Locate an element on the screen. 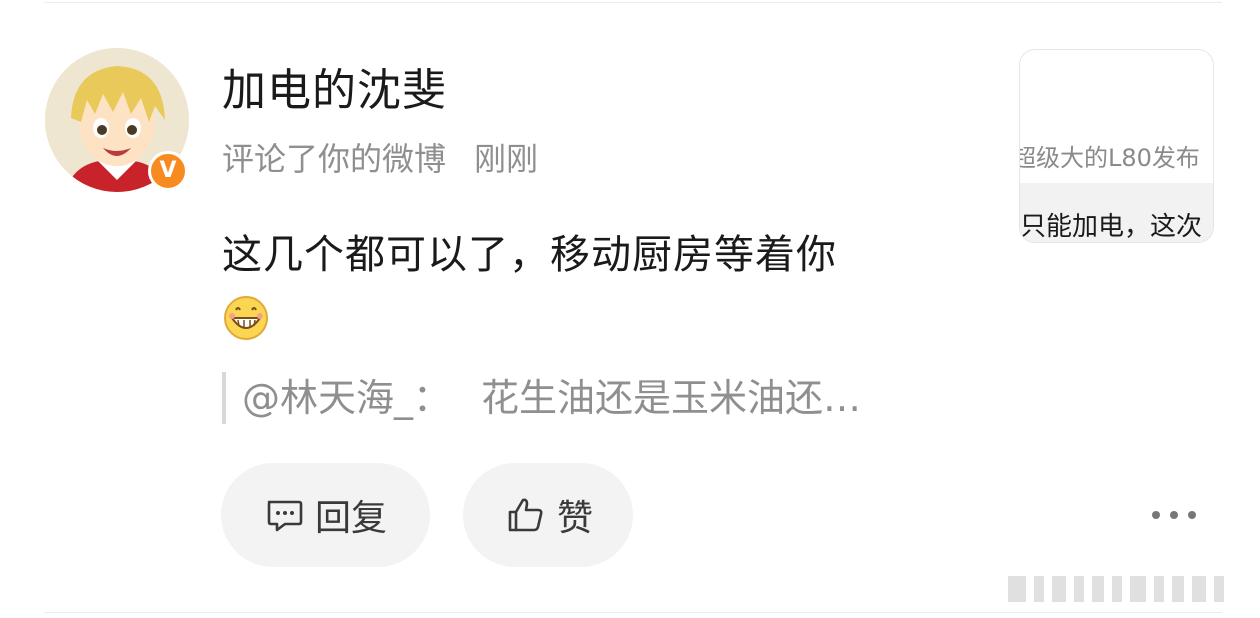 The width and height of the screenshot is (1260, 618). notification-meta: 评论了你的微博 刚刚 is located at coordinates (380, 157).